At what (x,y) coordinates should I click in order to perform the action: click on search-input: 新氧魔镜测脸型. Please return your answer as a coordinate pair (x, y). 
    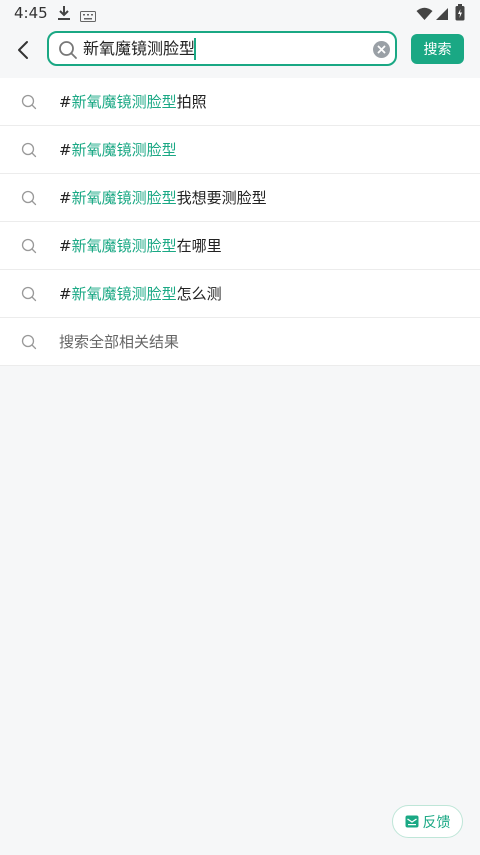
    Looking at the image, I should click on (223, 49).